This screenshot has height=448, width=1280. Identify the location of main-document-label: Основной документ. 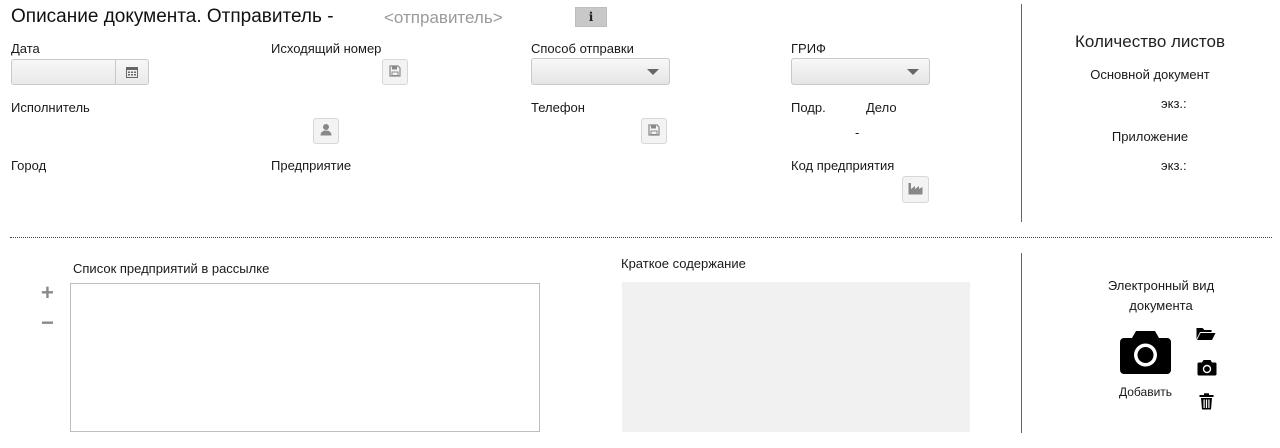
(1150, 74).